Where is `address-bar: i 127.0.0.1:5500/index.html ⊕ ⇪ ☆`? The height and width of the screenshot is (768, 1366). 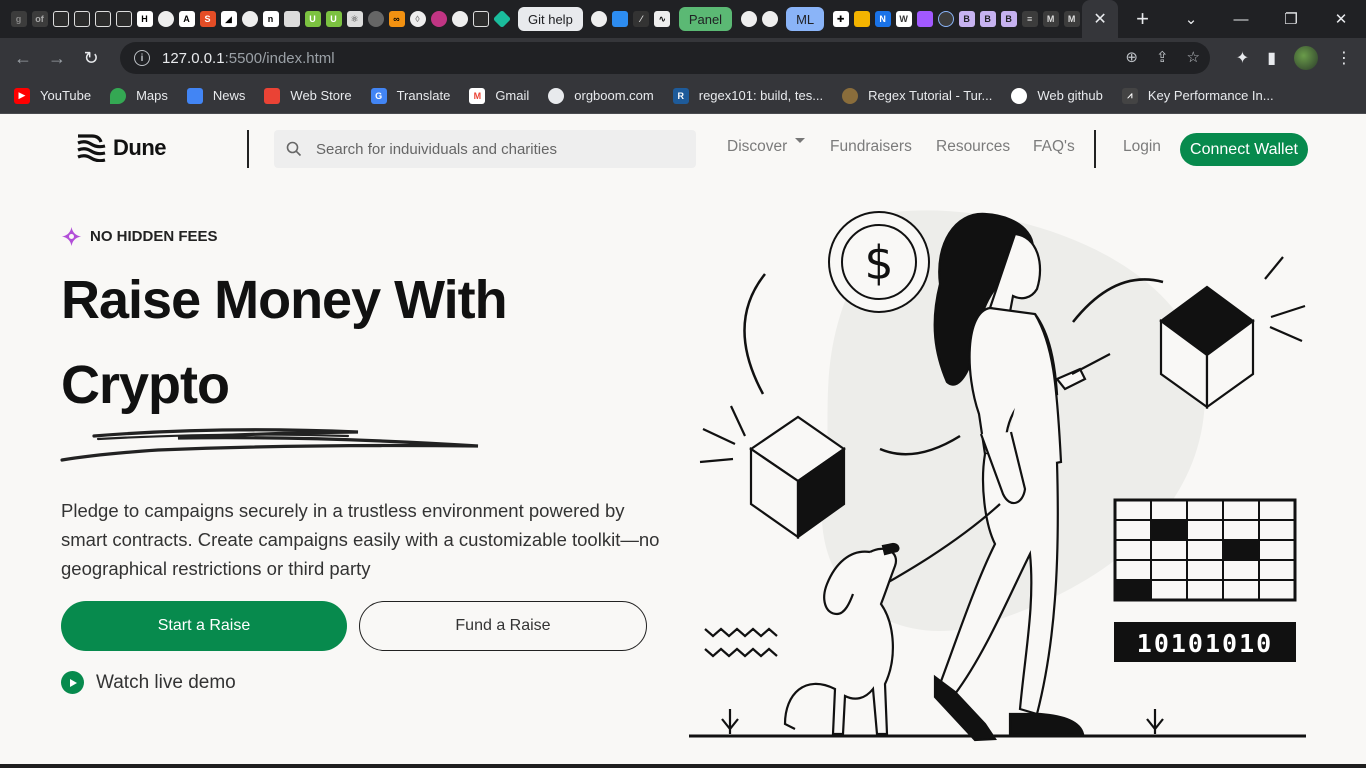
address-bar: i 127.0.0.1:5500/index.html ⊕ ⇪ ☆ is located at coordinates (665, 58).